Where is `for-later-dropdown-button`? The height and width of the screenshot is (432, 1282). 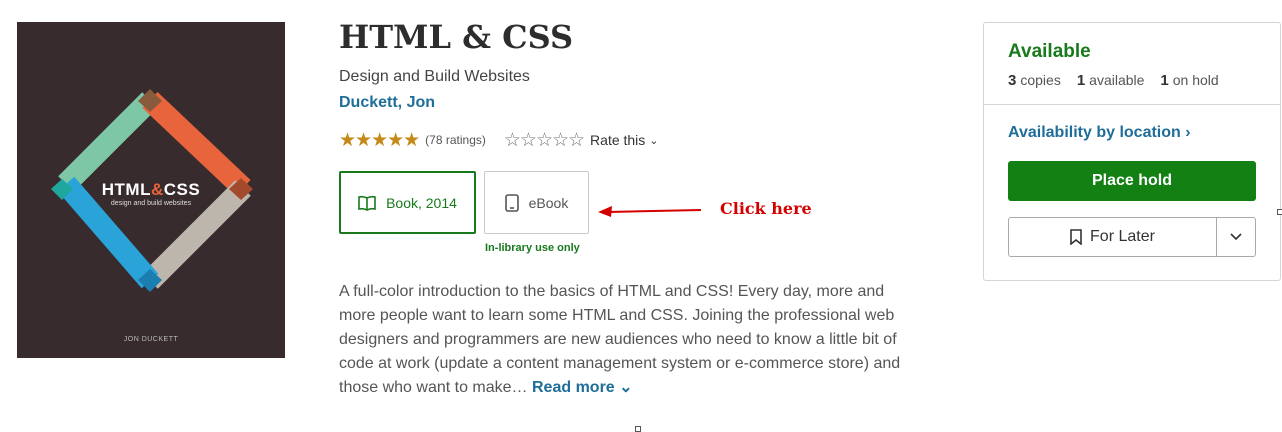
for-later-dropdown-button is located at coordinates (1236, 237).